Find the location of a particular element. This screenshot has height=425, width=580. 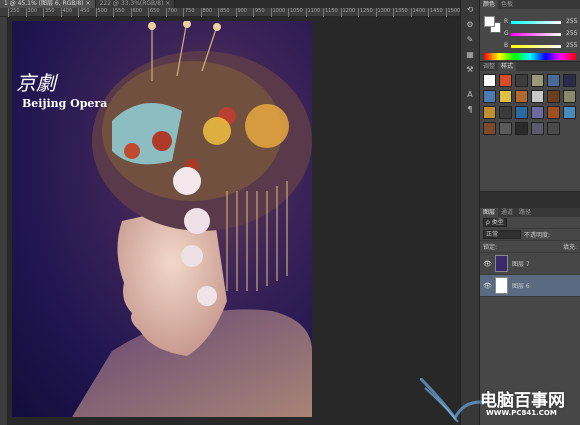

layer-list: 👁 图层 7 👁 图层 6 is located at coordinates (530, 275).